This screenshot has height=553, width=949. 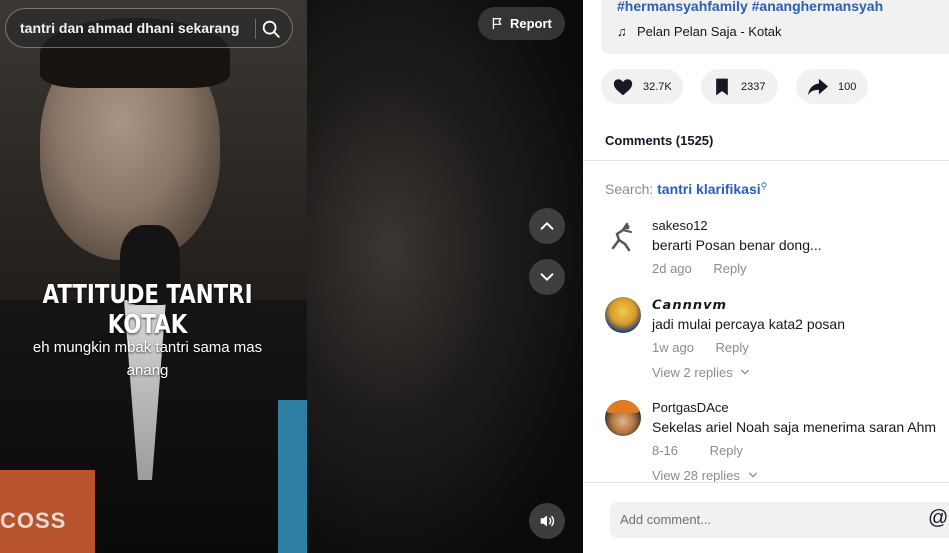 I want to click on like-count: 32.7K, so click(x=657, y=86).